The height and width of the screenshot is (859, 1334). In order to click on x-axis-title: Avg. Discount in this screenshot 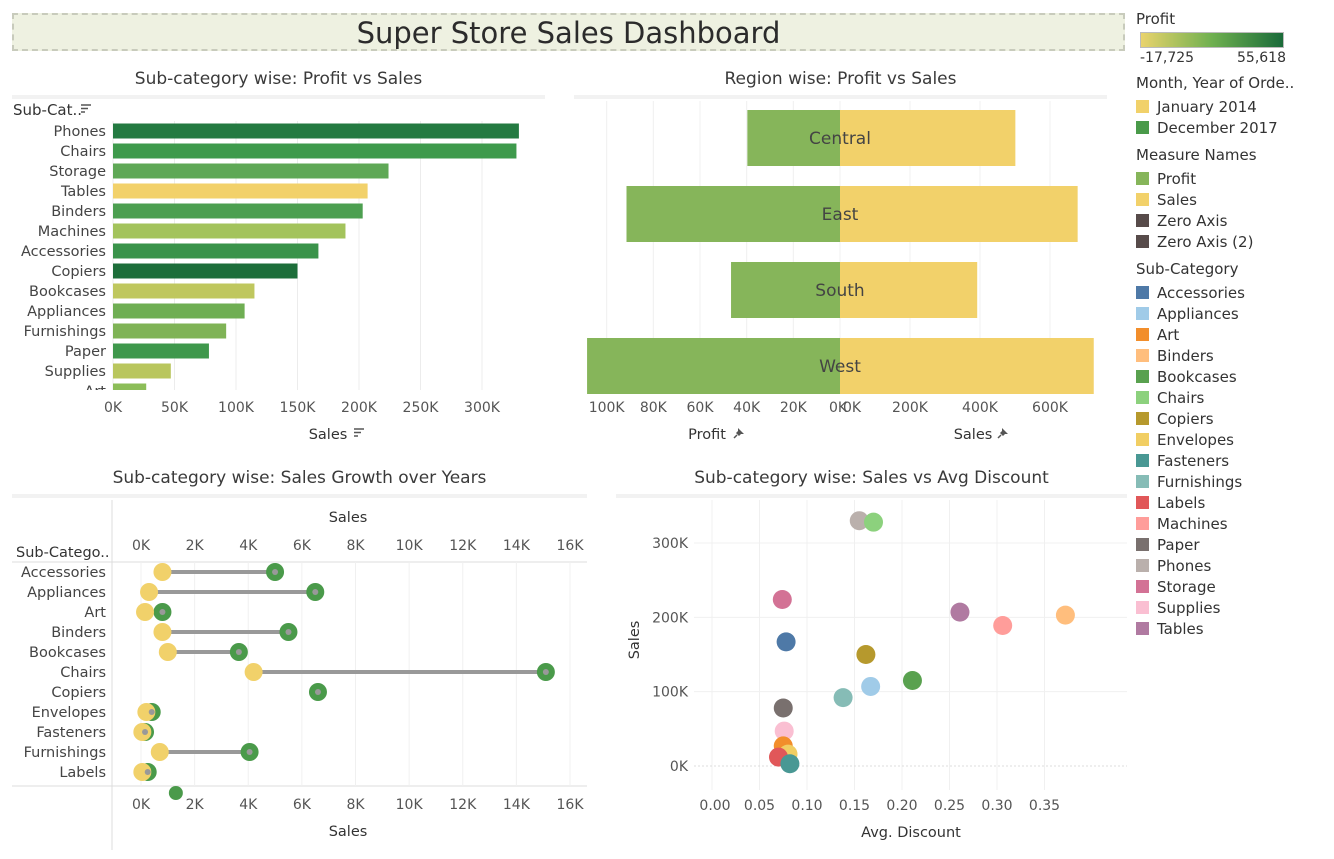, I will do `click(911, 833)`.